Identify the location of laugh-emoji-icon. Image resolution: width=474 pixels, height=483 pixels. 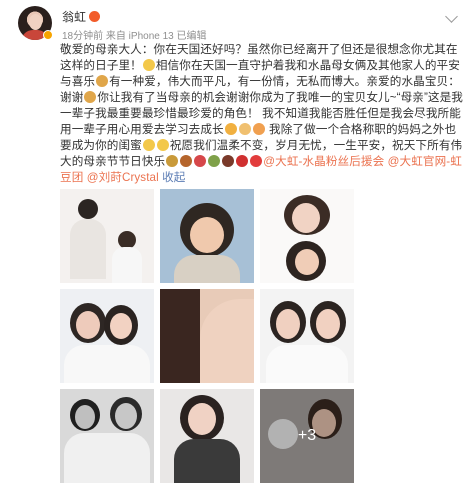
(148, 145).